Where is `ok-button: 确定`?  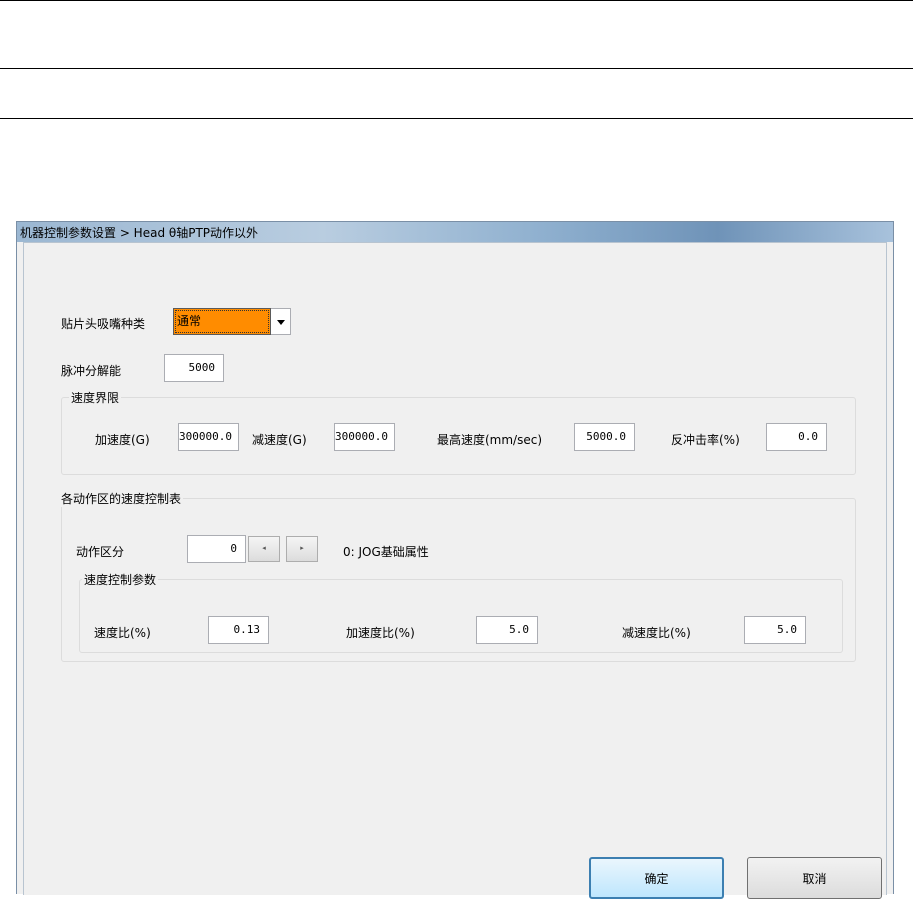
ok-button: 确定 is located at coordinates (656, 878).